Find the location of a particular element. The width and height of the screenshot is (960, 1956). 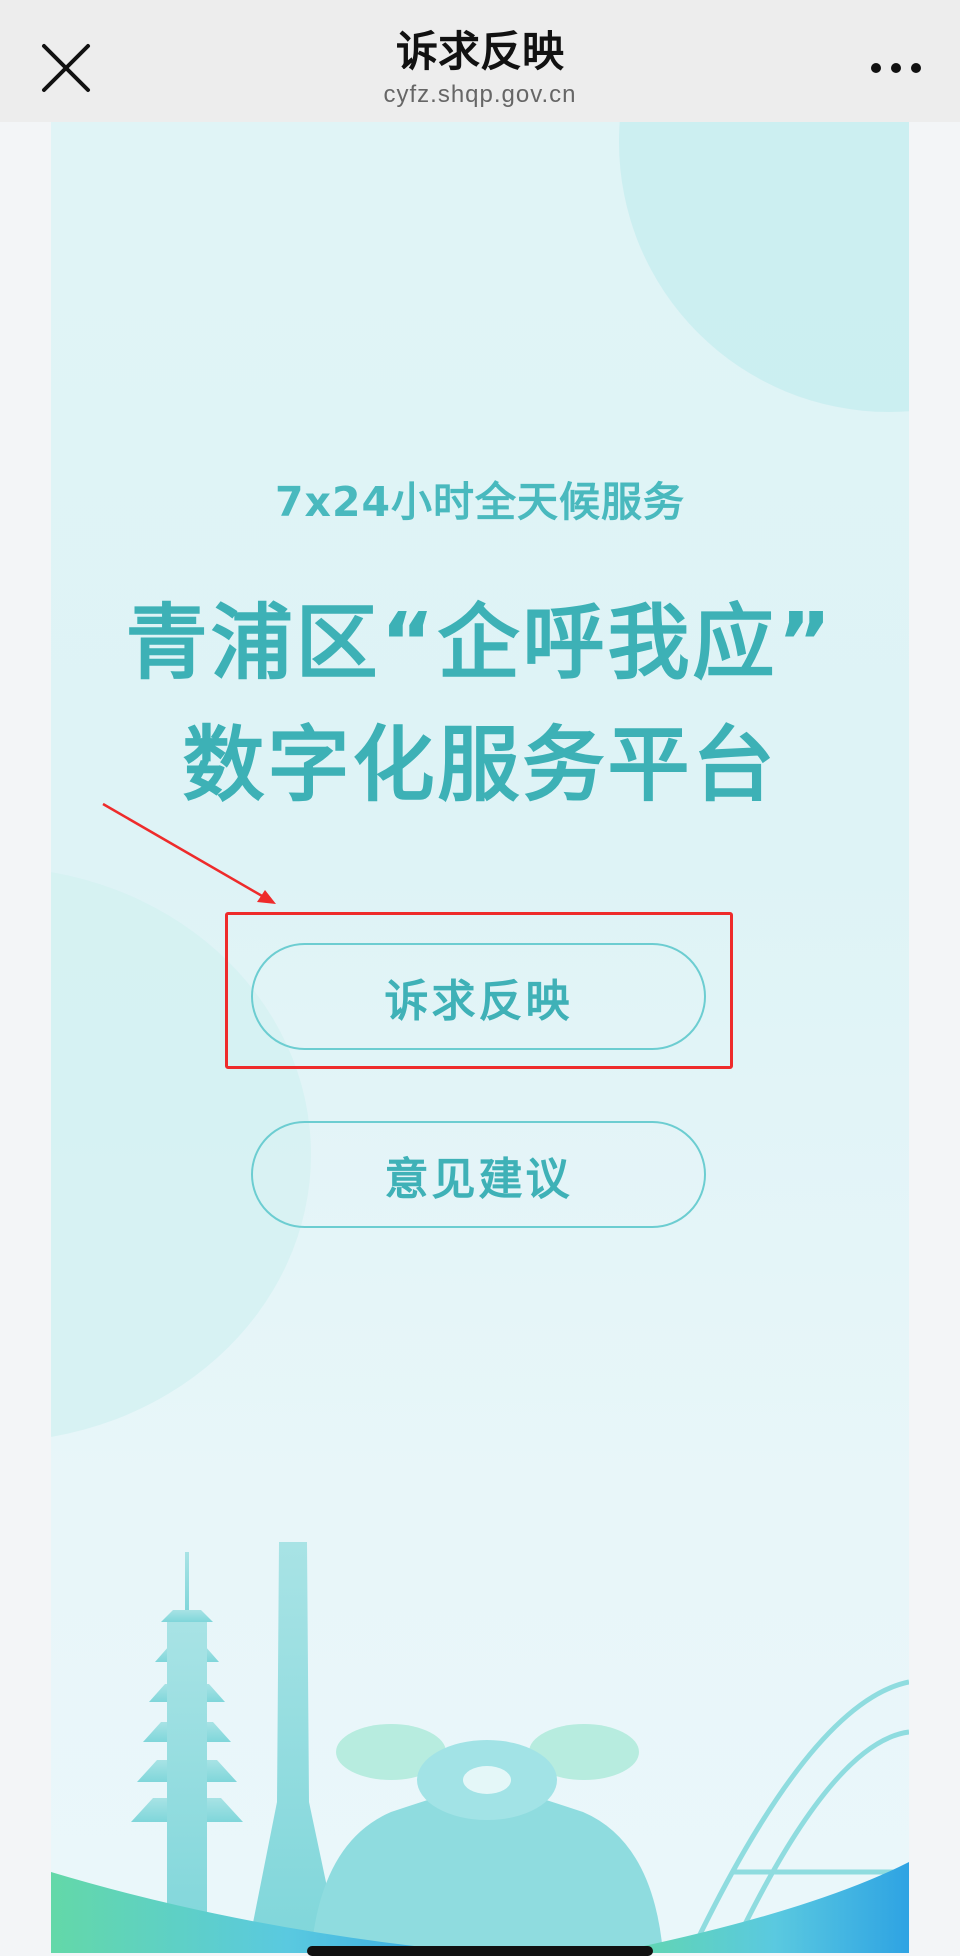

wechat-nav-bar: 诉求反映 cyfz.shqp.gov.cn is located at coordinates (480, 61).